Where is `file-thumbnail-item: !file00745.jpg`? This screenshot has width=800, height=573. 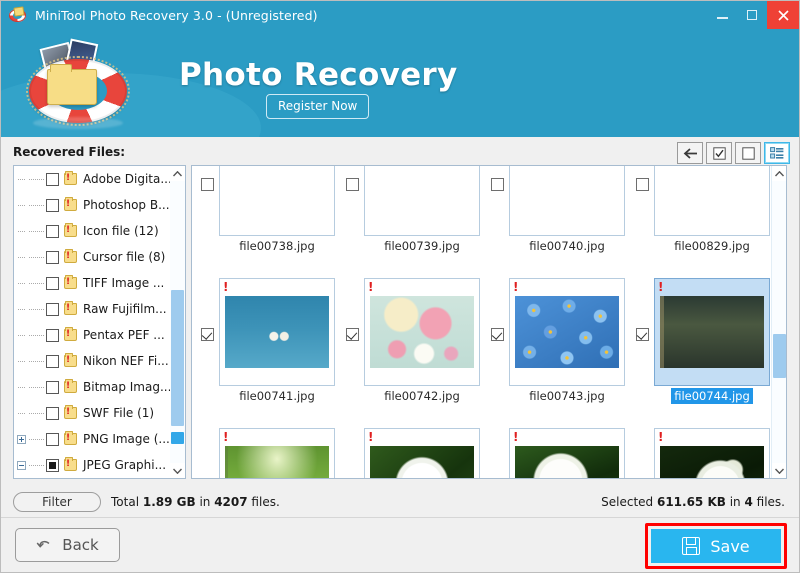 file-thumbnail-item: !file00745.jpg is located at coordinates (269, 450).